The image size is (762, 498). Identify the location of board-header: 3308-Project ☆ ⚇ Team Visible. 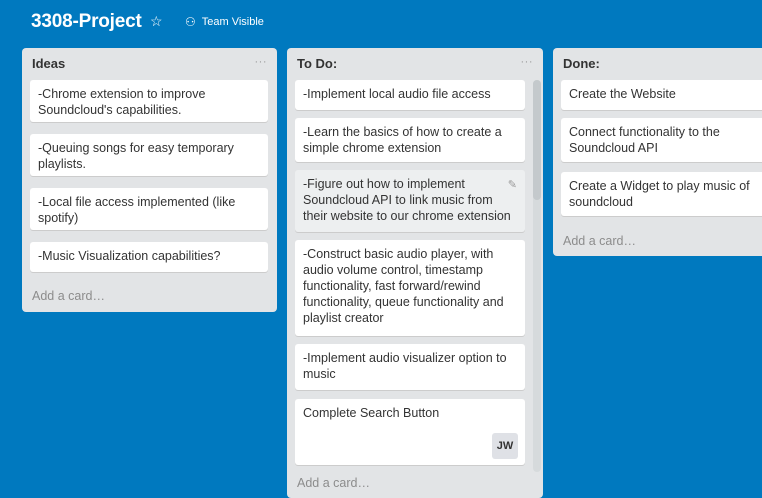
(381, 23).